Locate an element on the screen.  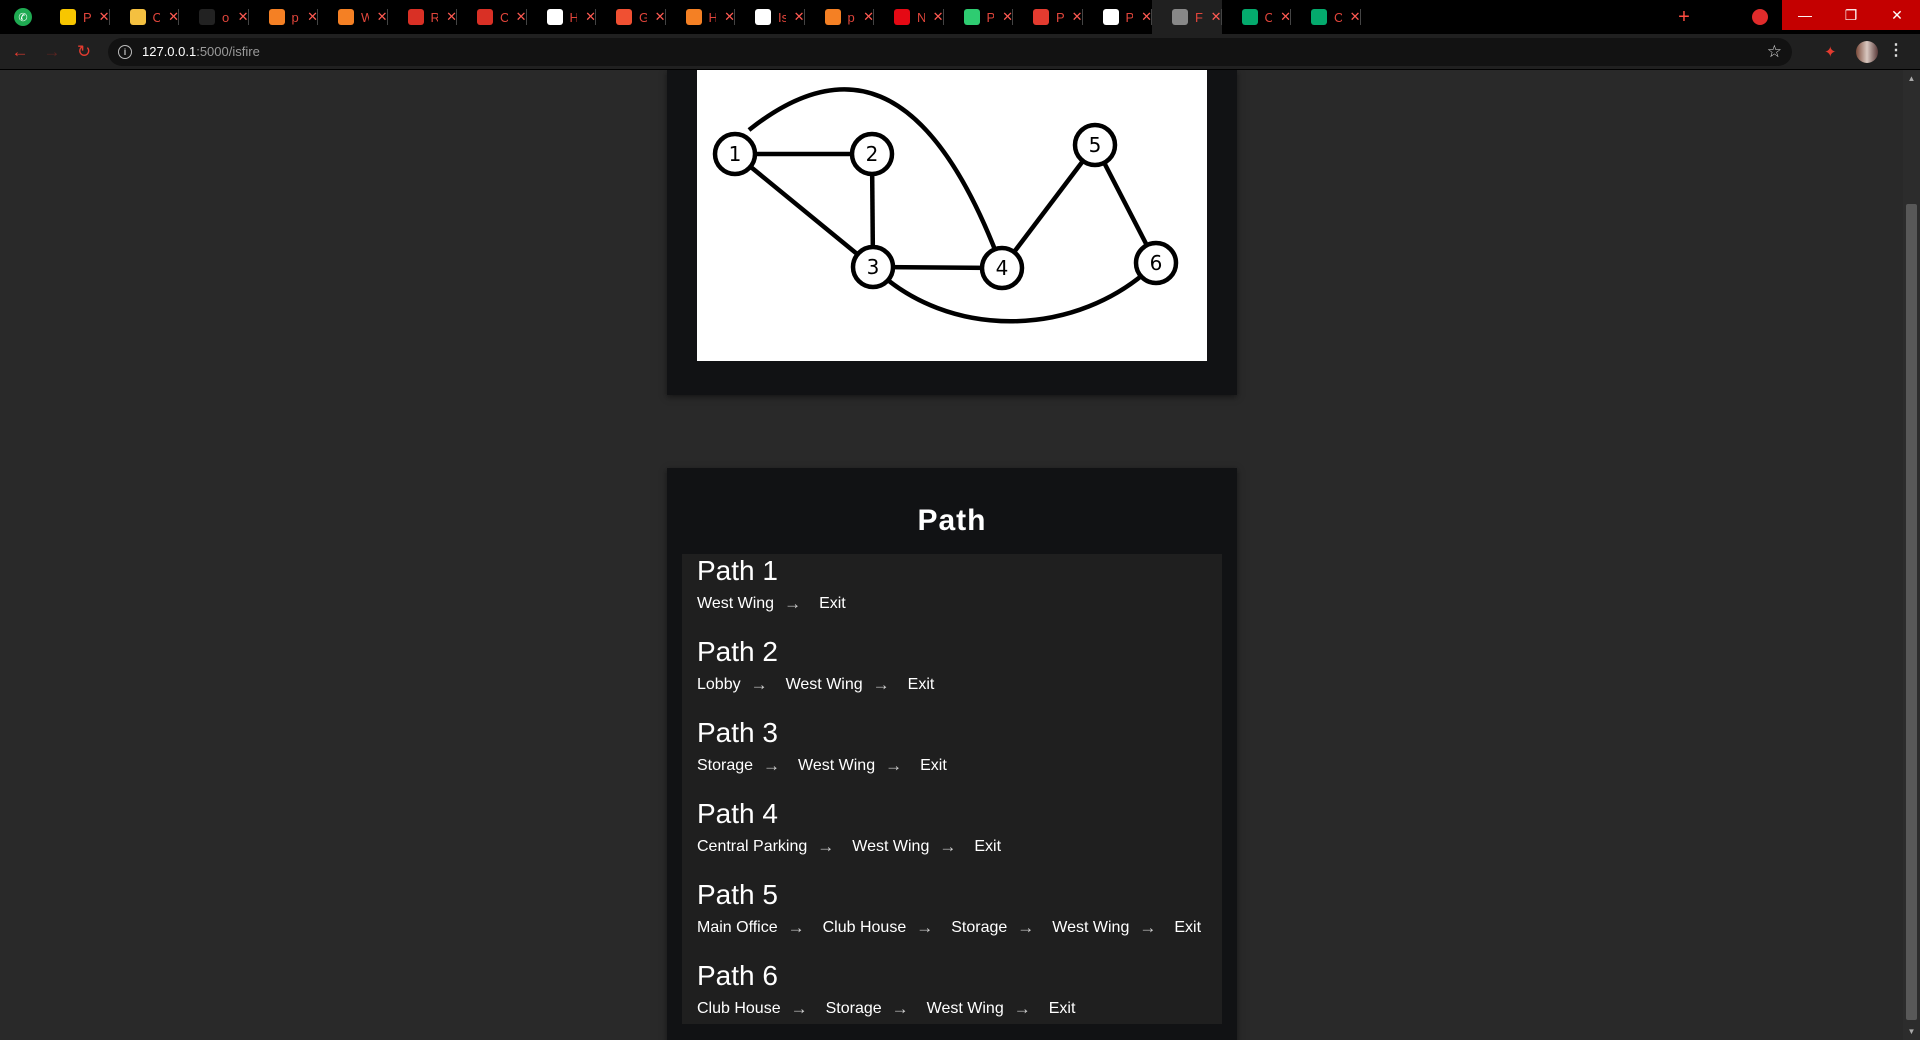
graph-node-label: 4 is located at coordinates (1002, 268).